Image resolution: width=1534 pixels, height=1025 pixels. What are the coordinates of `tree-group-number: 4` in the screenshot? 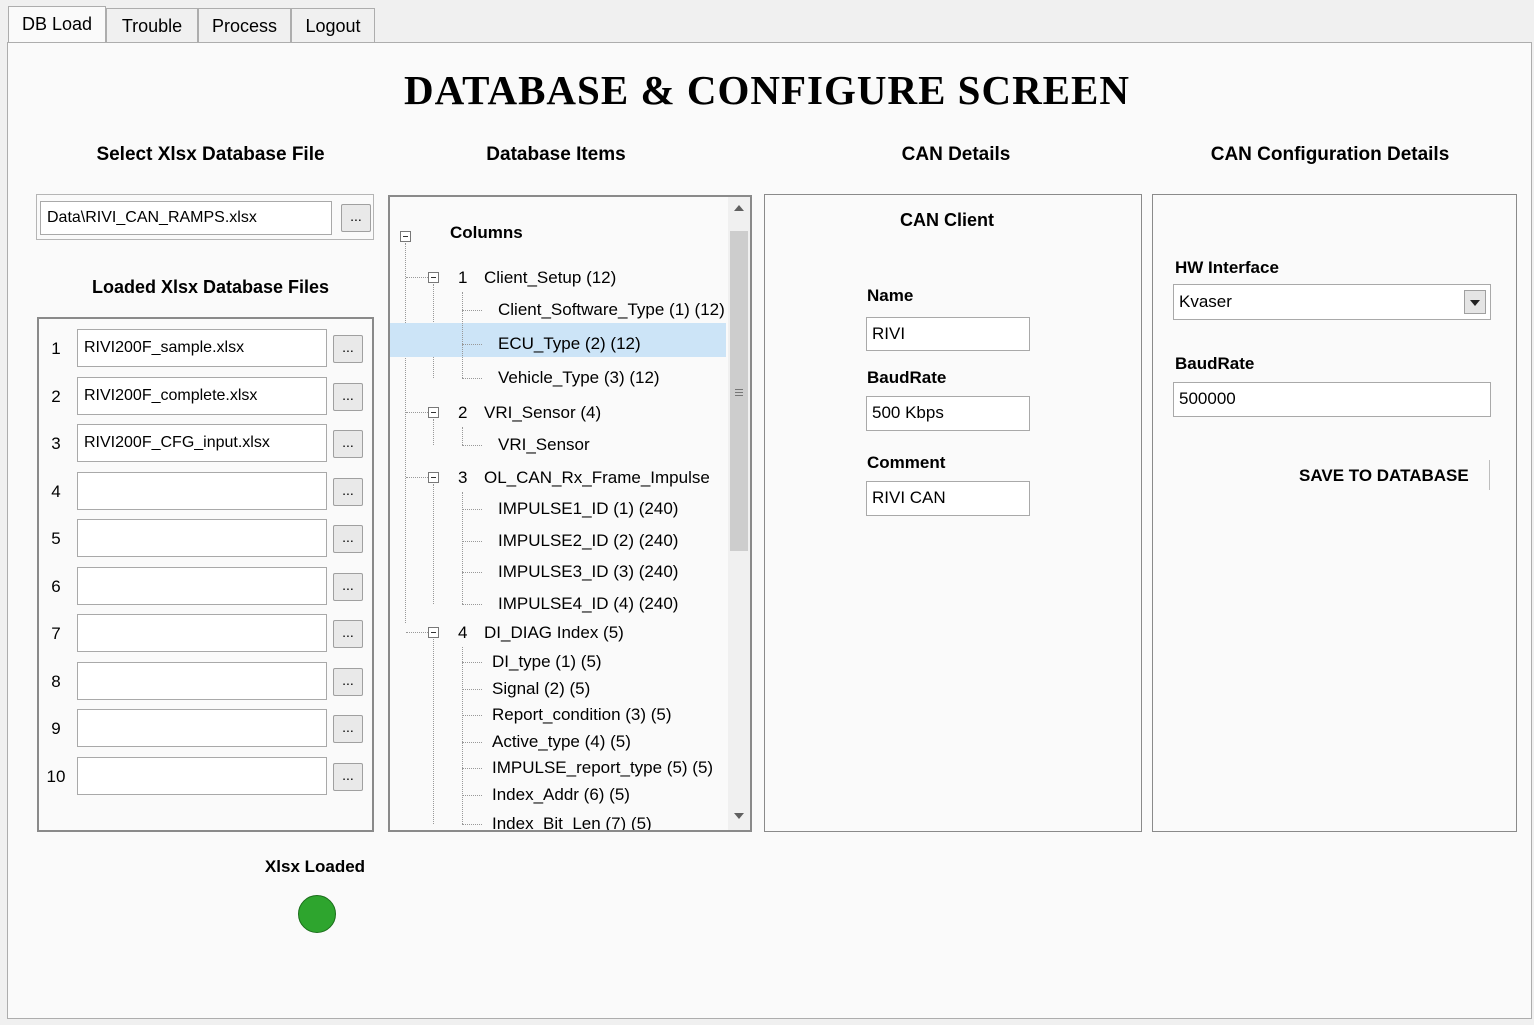 It's located at (463, 632).